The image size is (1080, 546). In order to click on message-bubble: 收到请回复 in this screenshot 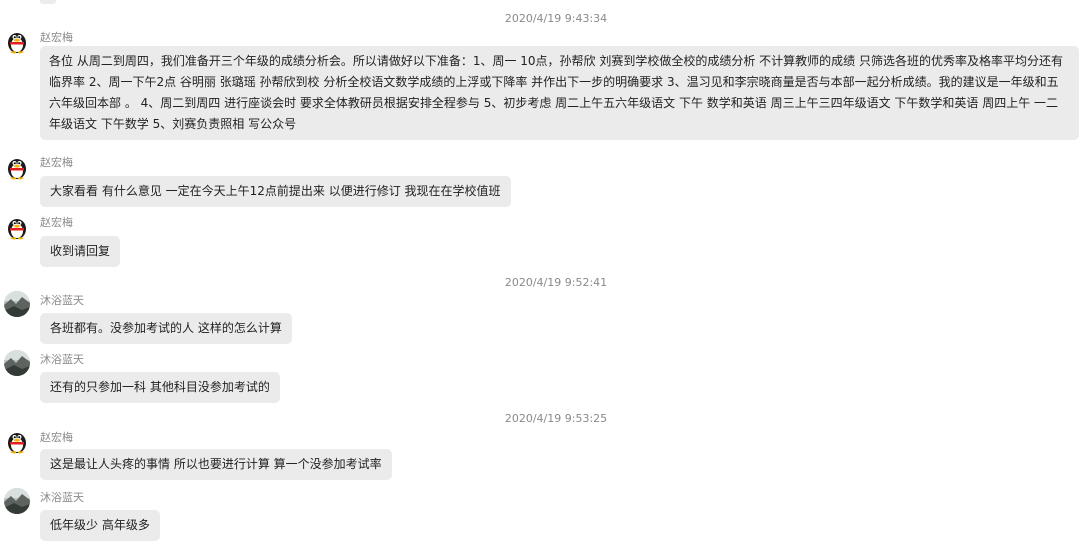, I will do `click(80, 251)`.